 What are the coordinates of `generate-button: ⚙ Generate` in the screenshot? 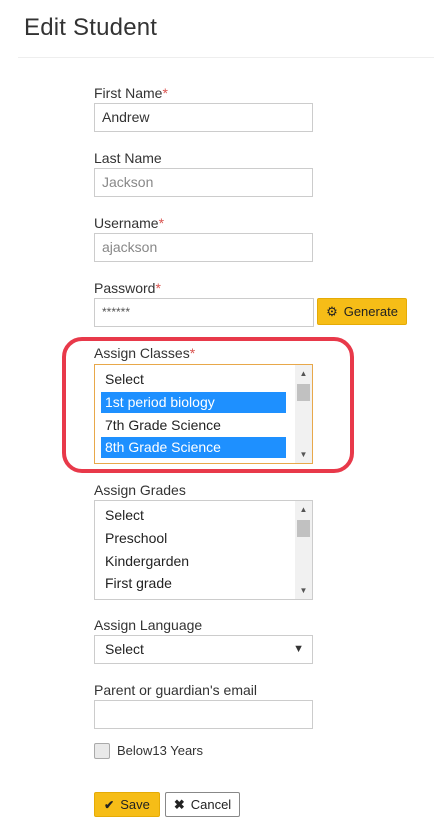 It's located at (362, 311).